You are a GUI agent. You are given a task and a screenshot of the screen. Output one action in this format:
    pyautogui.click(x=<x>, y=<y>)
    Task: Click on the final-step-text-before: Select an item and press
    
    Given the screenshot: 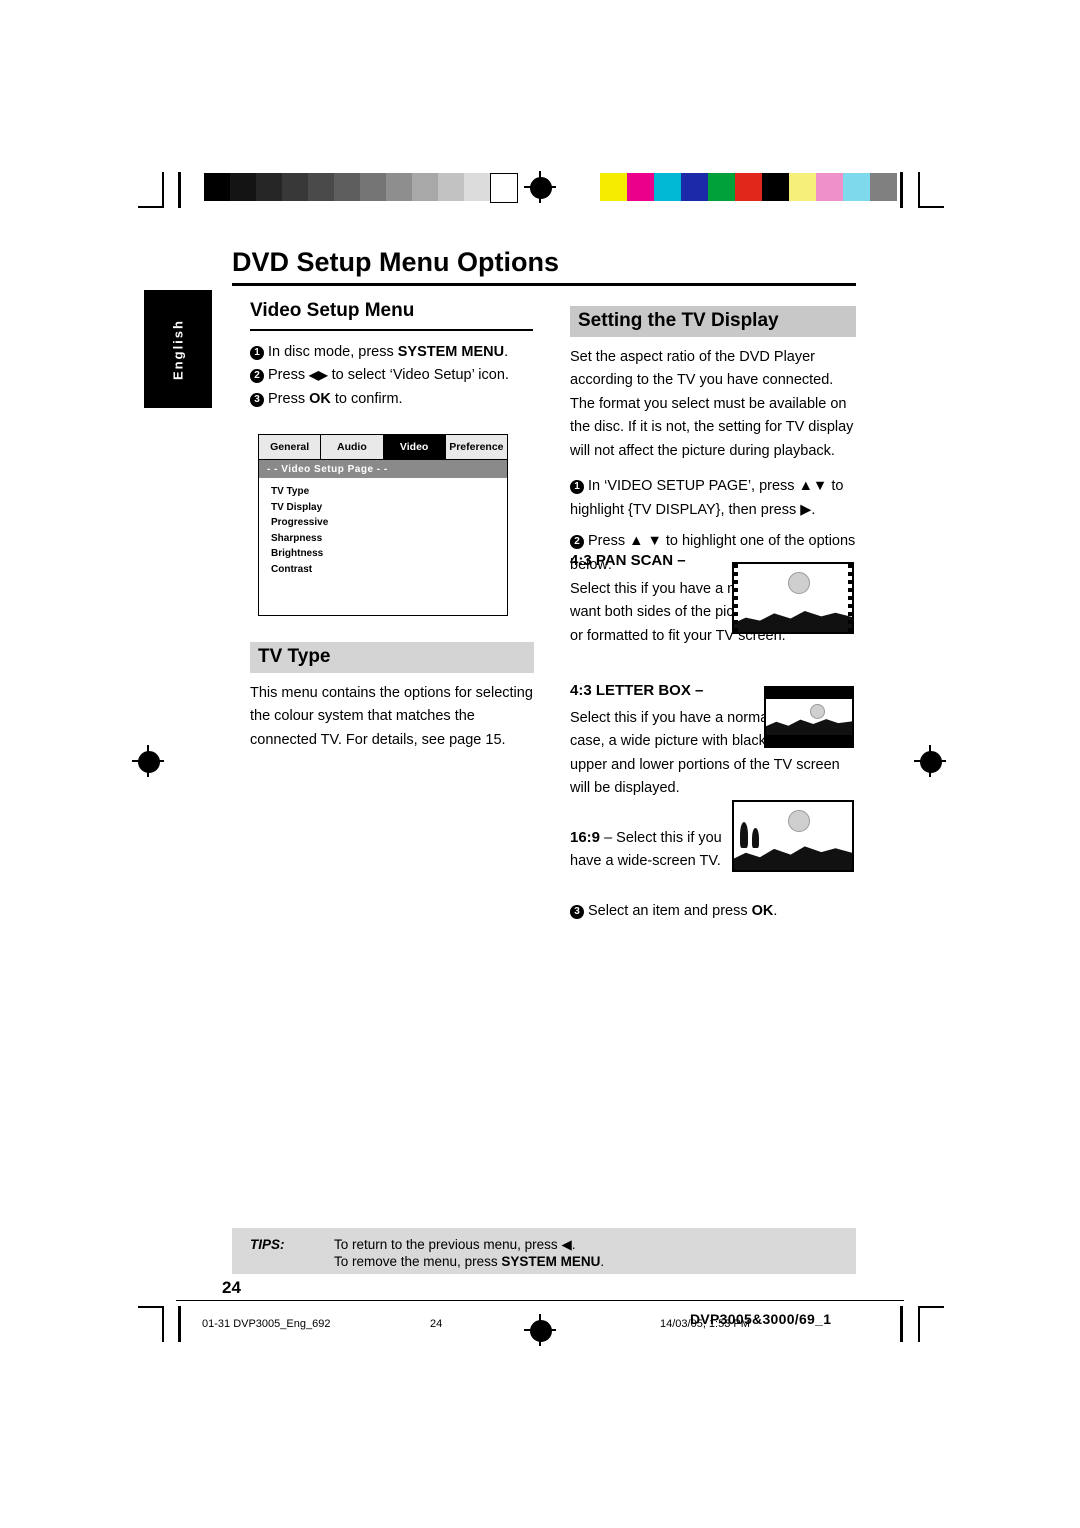 What is the action you would take?
    pyautogui.click(x=670, y=911)
    